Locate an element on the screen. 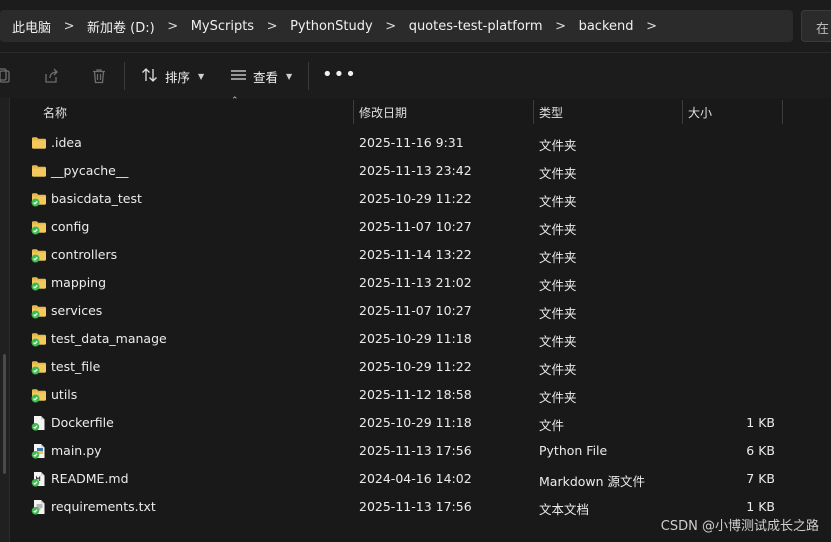 The width and height of the screenshot is (831, 542). file-row: basicdata_test 2025-10-29 11:22 文件夹 is located at coordinates (397, 199).